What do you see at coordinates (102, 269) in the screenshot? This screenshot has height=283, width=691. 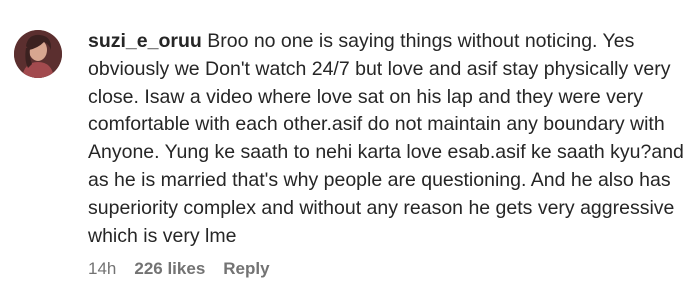 I see `comment-time: 14h` at bounding box center [102, 269].